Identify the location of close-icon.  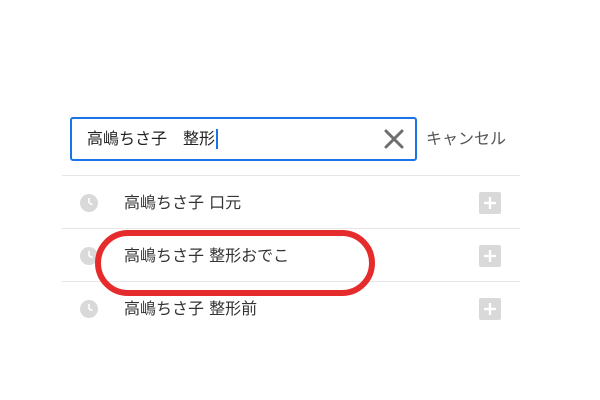
(394, 139).